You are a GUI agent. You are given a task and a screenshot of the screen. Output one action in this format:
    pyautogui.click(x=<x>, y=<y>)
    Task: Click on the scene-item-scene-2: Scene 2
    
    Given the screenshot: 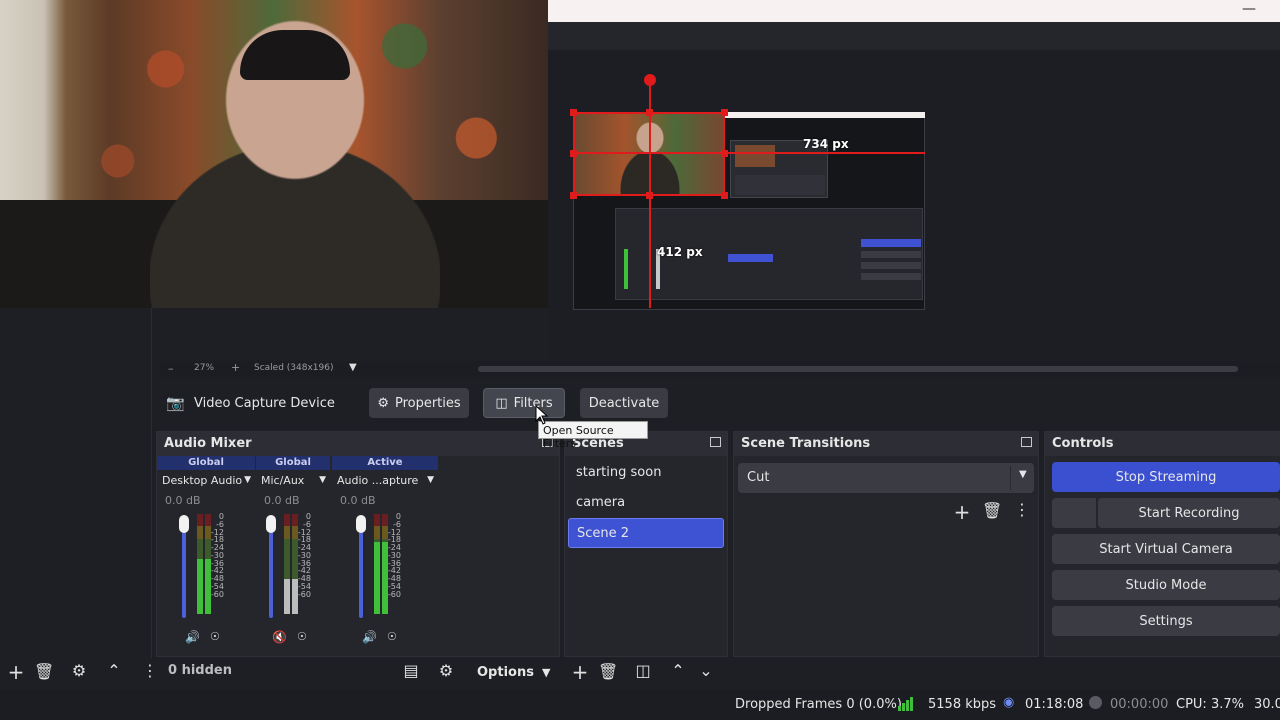 What is the action you would take?
    pyautogui.click(x=646, y=533)
    